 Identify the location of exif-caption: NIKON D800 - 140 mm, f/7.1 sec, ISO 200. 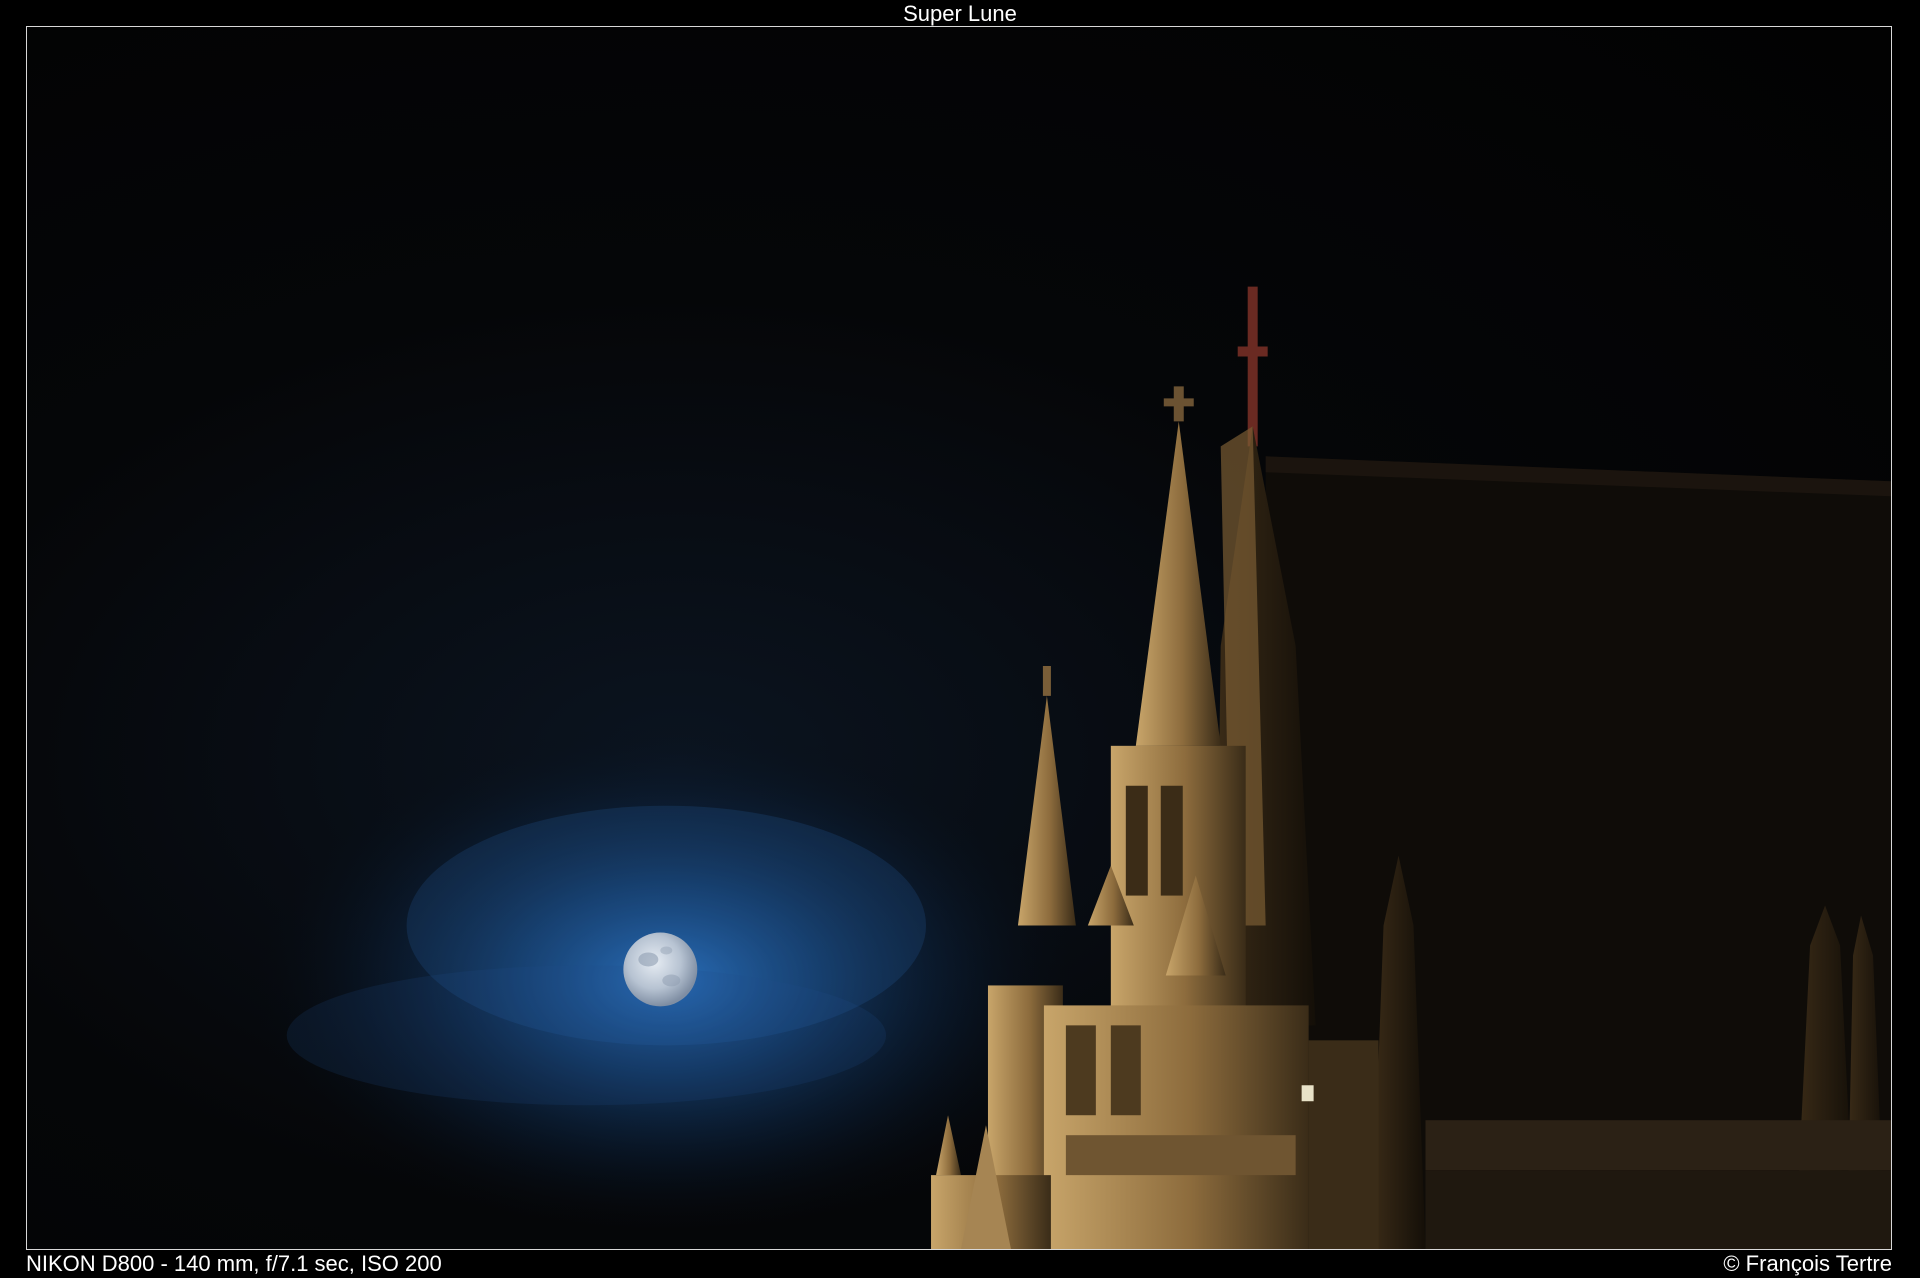
(234, 1263).